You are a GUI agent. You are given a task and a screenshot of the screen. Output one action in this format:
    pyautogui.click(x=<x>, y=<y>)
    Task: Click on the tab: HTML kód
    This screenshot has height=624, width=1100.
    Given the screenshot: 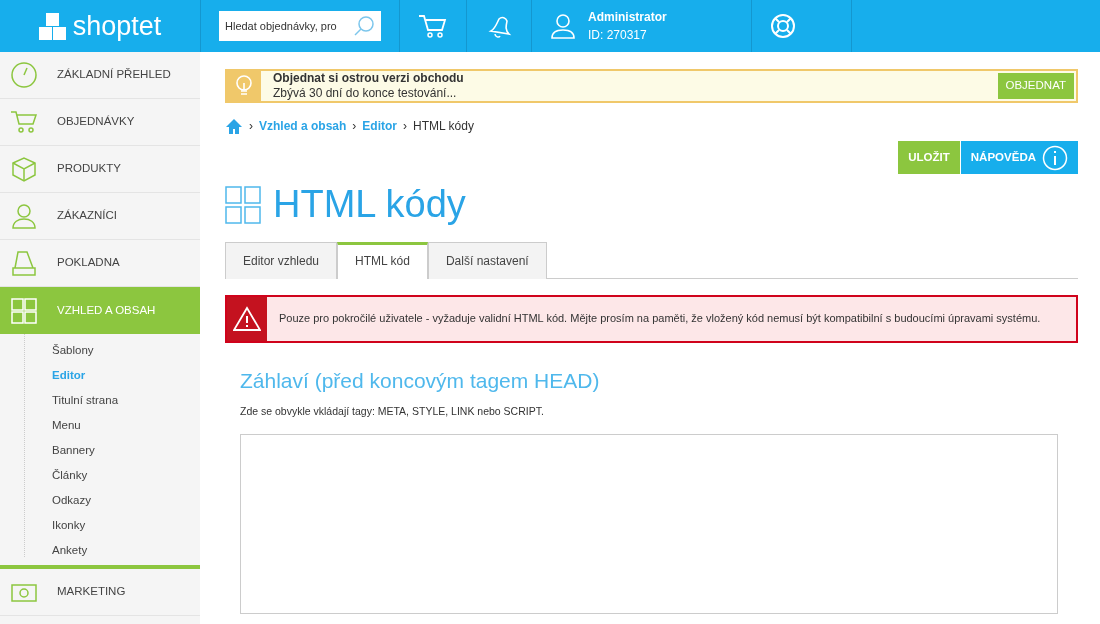 What is the action you would take?
    pyautogui.click(x=382, y=260)
    